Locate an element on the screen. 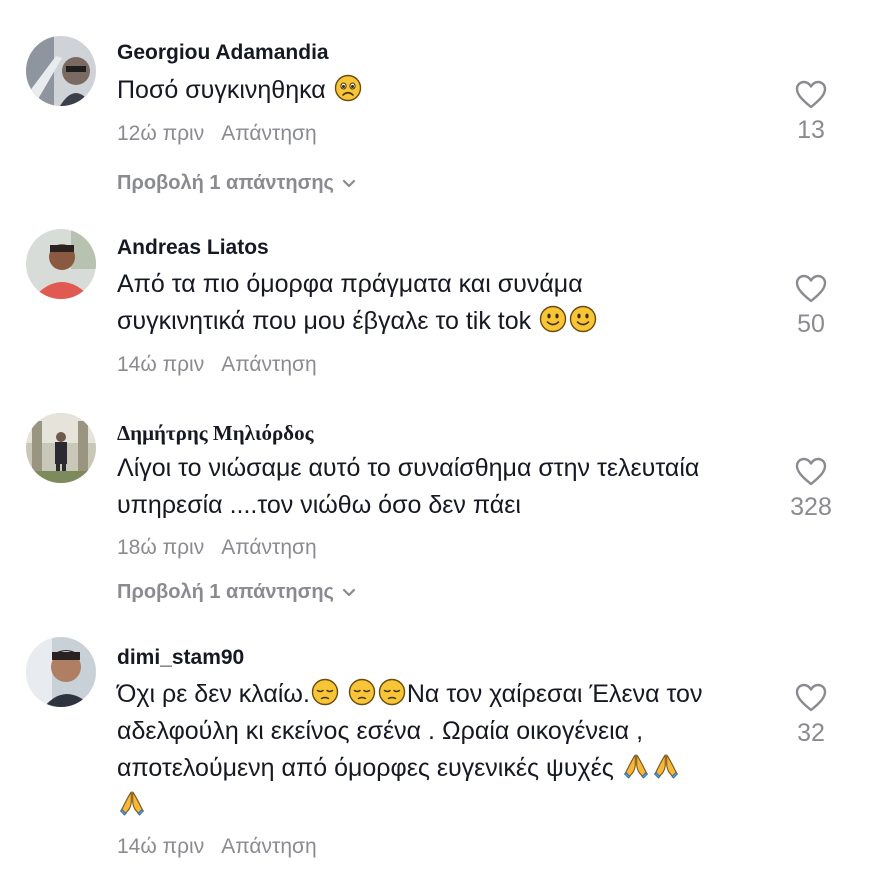 This screenshot has height=871, width=880. comment-text-content: Ποσό συγκινηθηκα is located at coordinates (221, 90).